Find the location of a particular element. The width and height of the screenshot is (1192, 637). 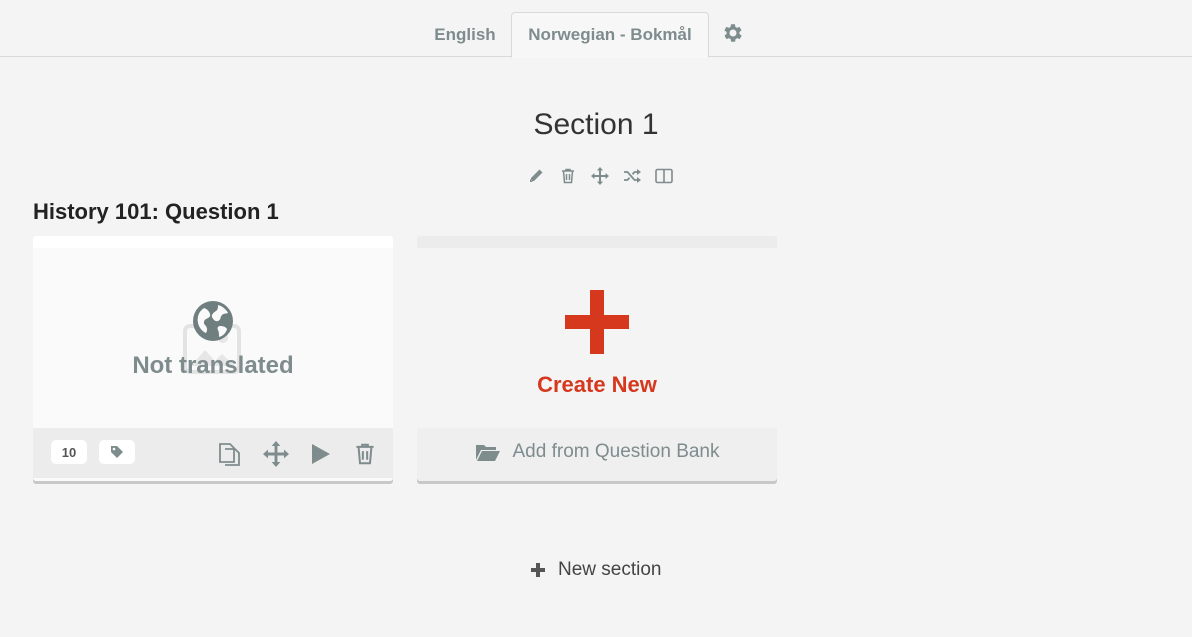

preview-button is located at coordinates (321, 454).